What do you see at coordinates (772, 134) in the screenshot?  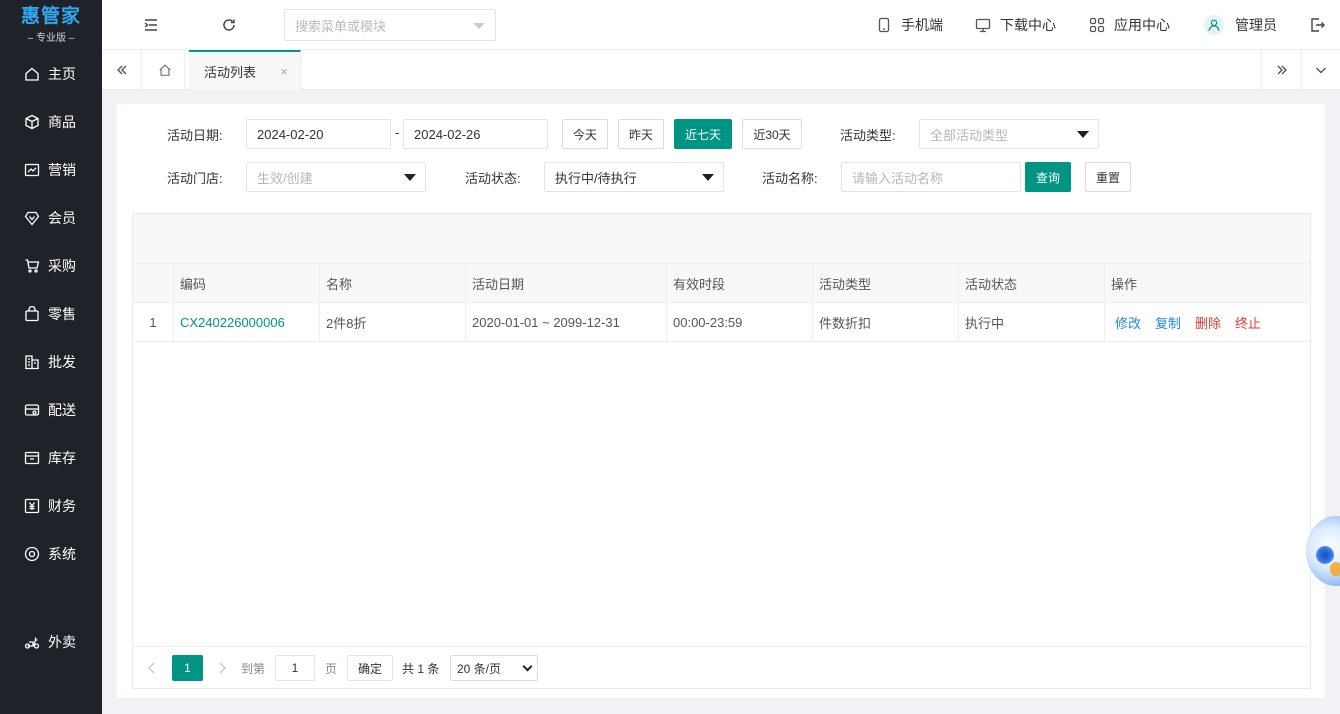 I see `last-30-days-button: 近30天` at bounding box center [772, 134].